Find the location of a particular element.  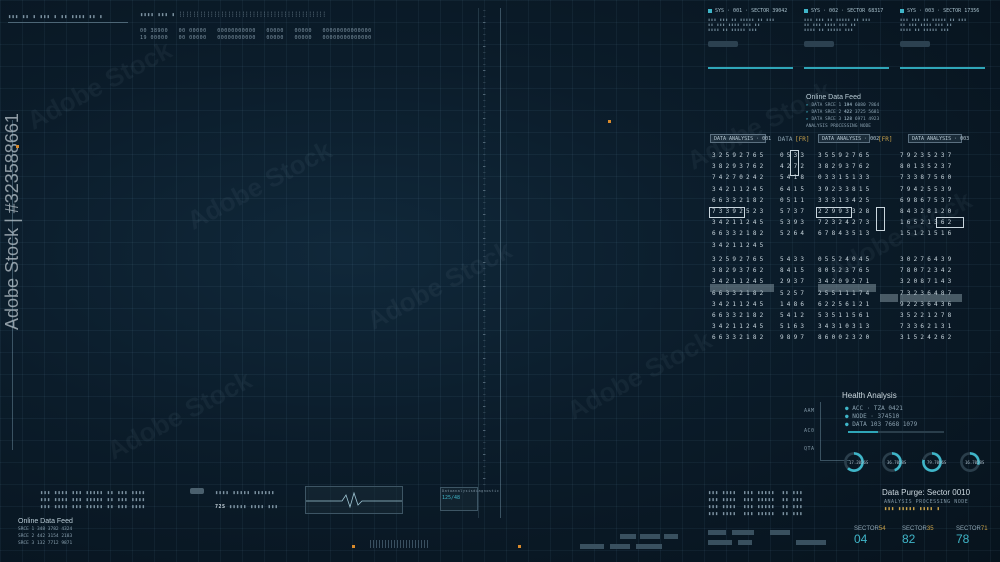

bottom-ruler is located at coordinates (400, 544).